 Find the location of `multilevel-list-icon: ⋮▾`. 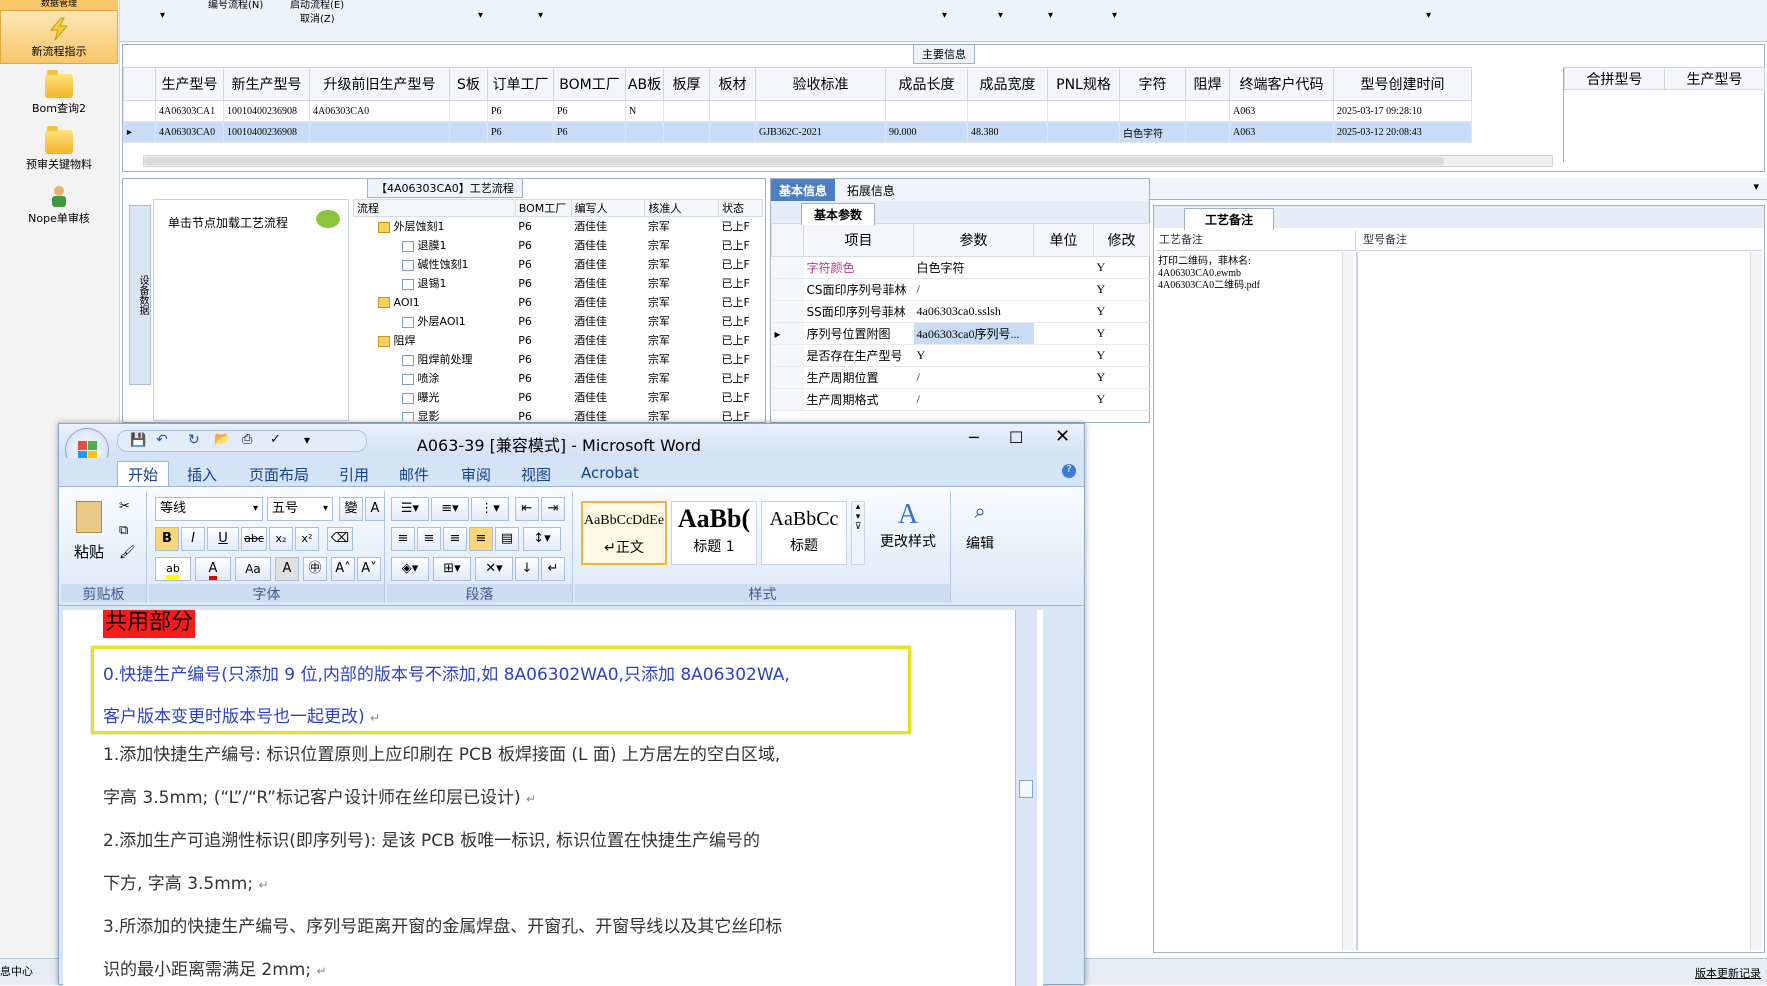

multilevel-list-icon: ⋮▾ is located at coordinates (490, 509).